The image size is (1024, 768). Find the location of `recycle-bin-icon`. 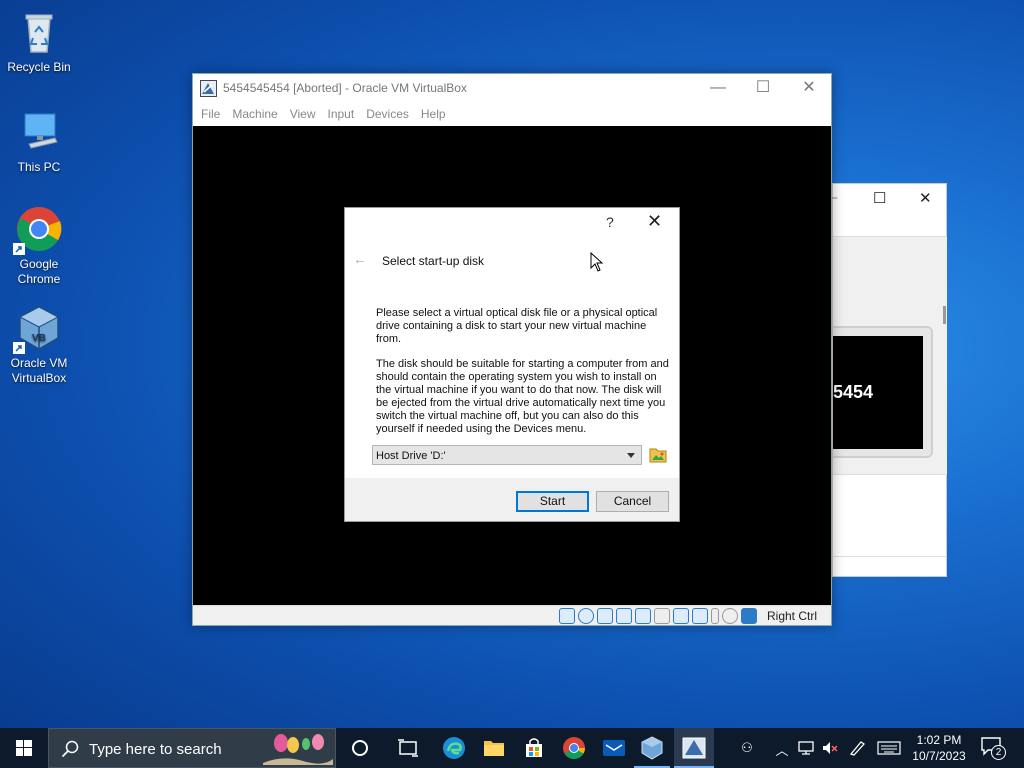

recycle-bin-icon is located at coordinates (39, 32).